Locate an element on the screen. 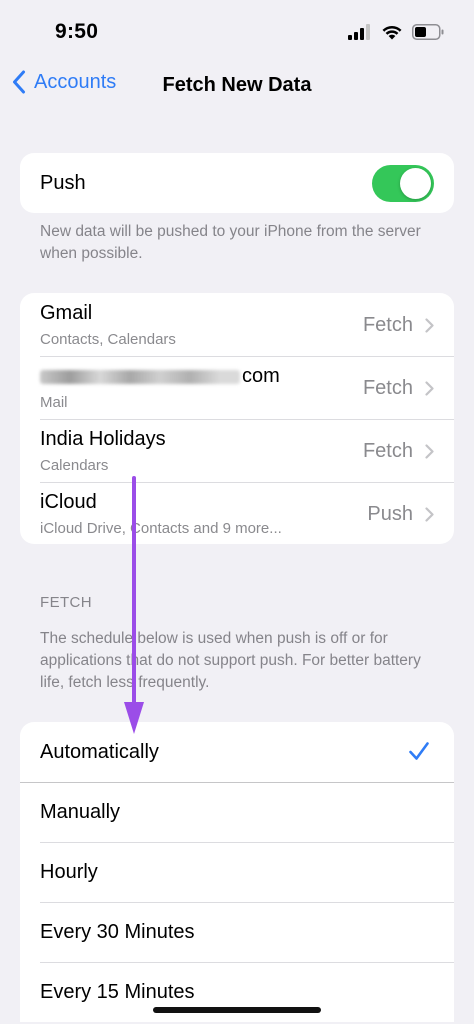 The height and width of the screenshot is (1024, 474). schedule-option-manually: Manually is located at coordinates (237, 812).